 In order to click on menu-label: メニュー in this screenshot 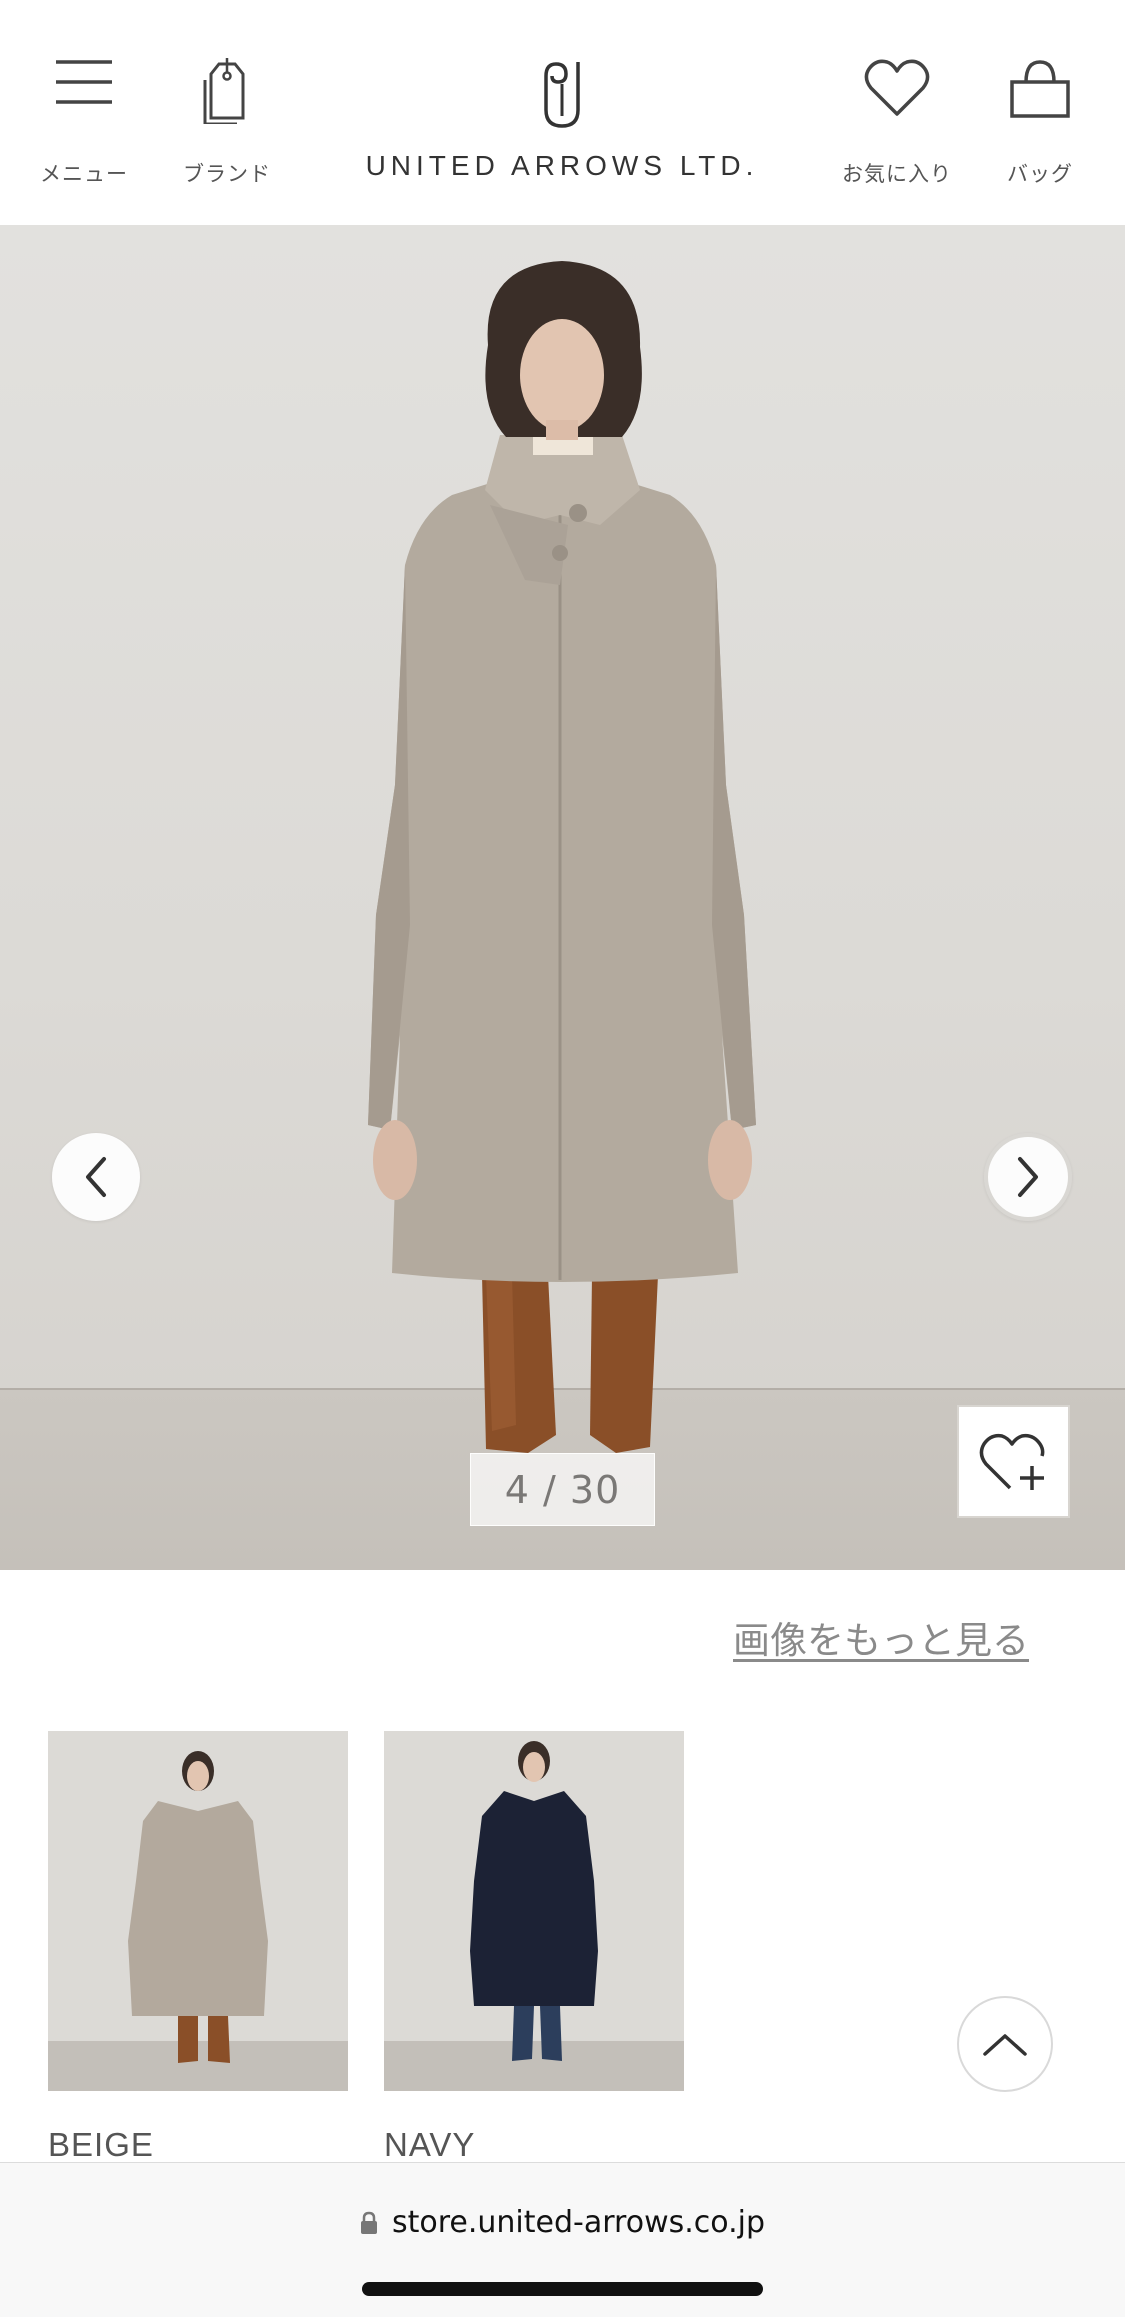, I will do `click(84, 174)`.